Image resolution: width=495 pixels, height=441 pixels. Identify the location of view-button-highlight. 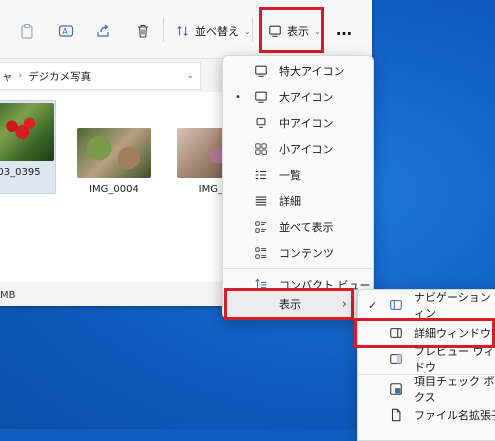
(291, 30).